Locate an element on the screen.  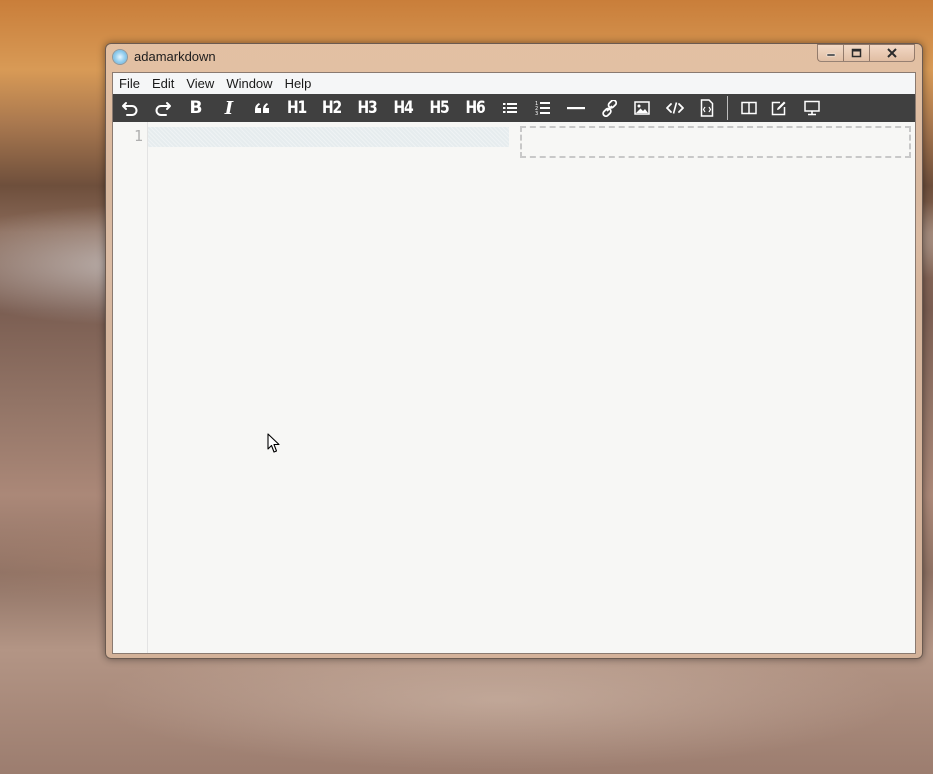
h3-label: H3 is located at coordinates (367, 108).